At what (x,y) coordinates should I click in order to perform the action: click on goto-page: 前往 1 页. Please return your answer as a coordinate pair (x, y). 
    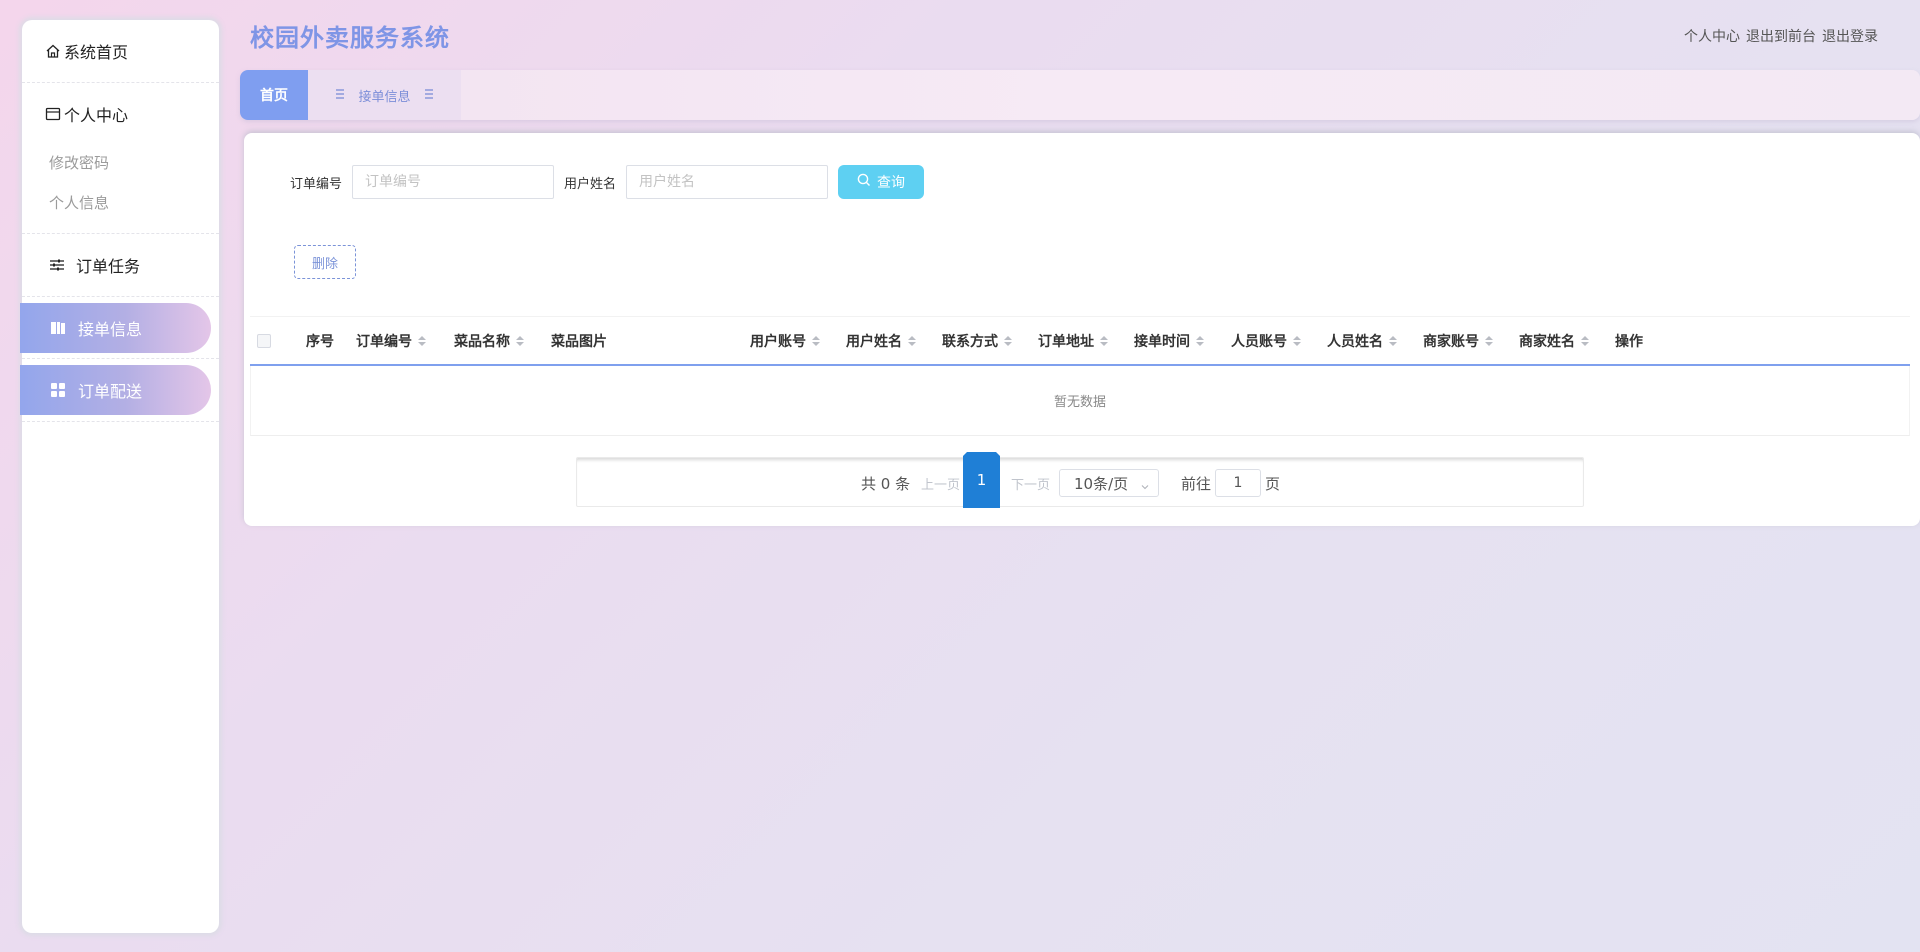
    Looking at the image, I should click on (1230, 483).